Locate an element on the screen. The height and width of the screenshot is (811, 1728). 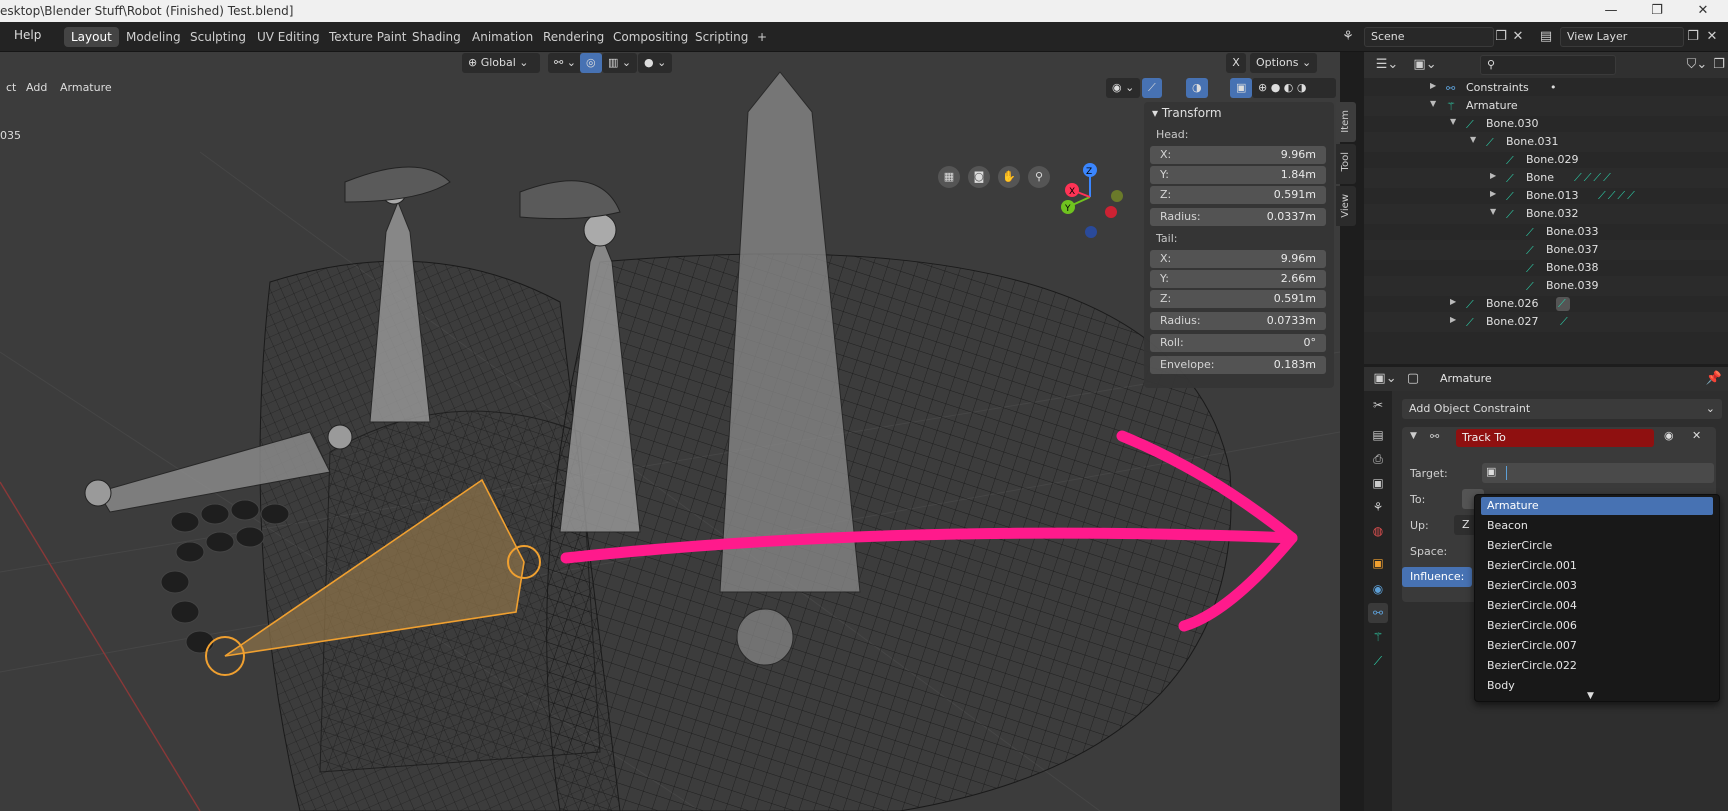
dropdown-item-beziercircle-022: BezierCircle.022 is located at coordinates (1597, 666).